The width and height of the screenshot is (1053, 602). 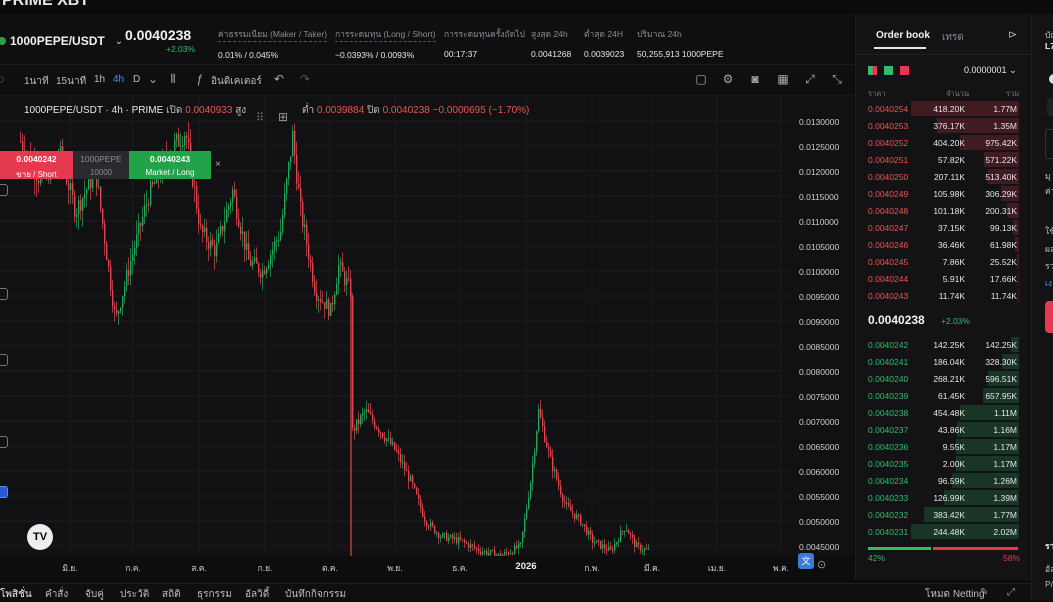 What do you see at coordinates (837, 79) in the screenshot?
I see `expand-icon: ⤡` at bounding box center [837, 79].